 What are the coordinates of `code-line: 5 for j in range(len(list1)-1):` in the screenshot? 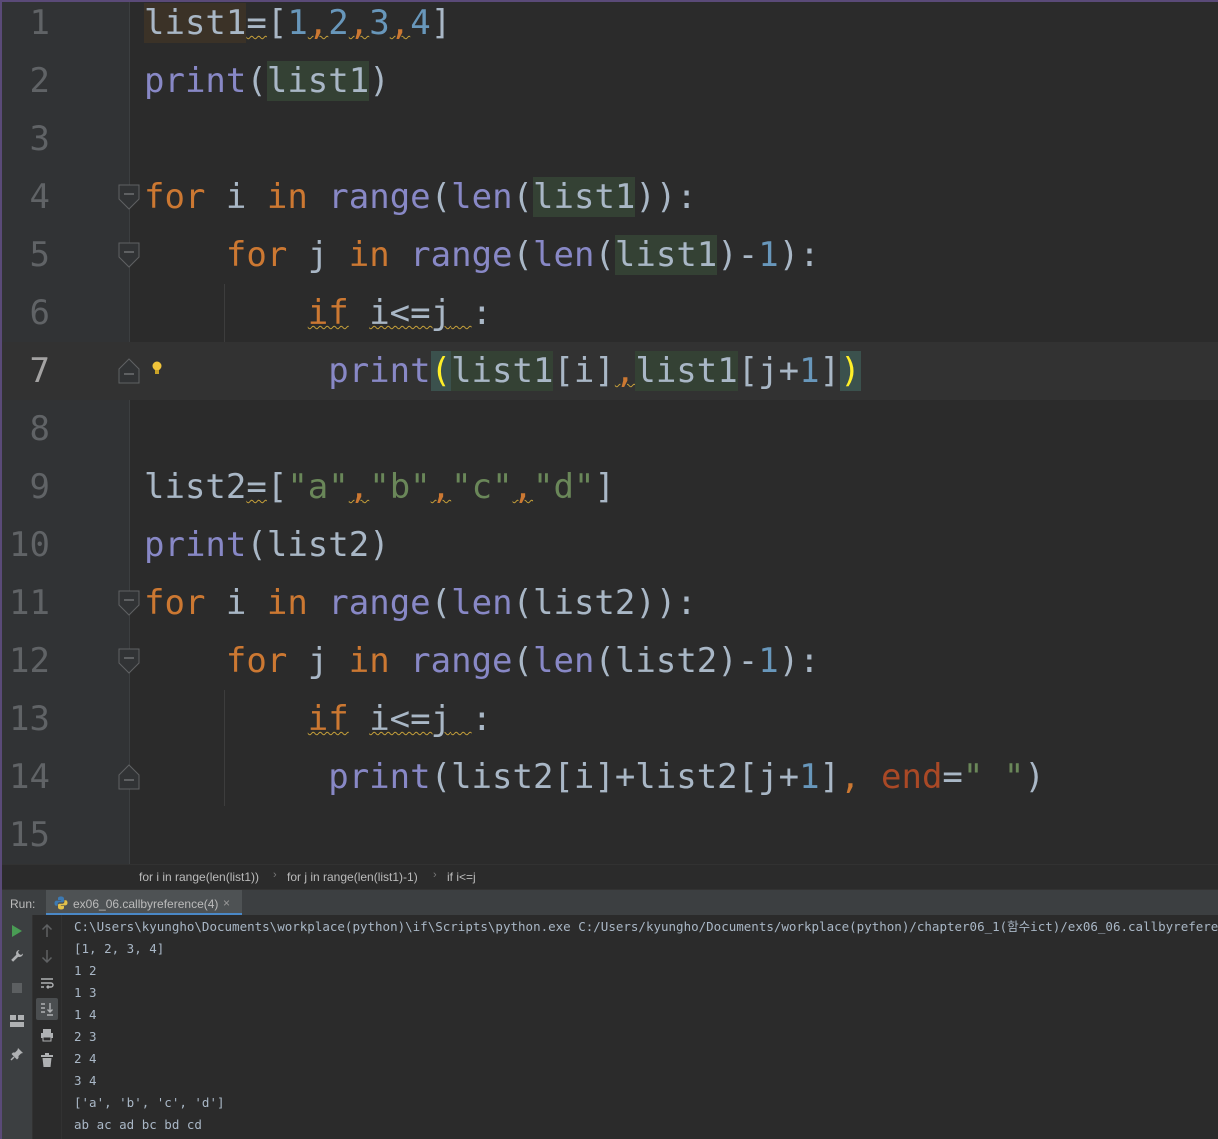 It's located at (610, 255).